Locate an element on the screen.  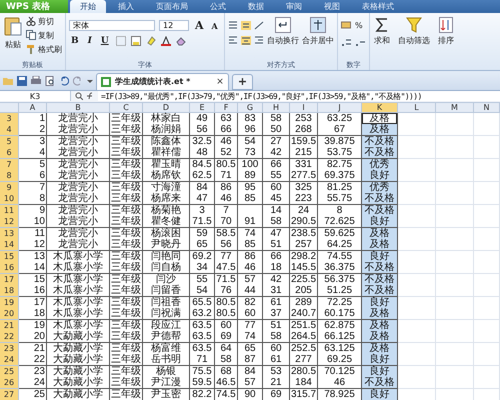
ribbon-tab: 开始 is located at coordinates (88, 6).